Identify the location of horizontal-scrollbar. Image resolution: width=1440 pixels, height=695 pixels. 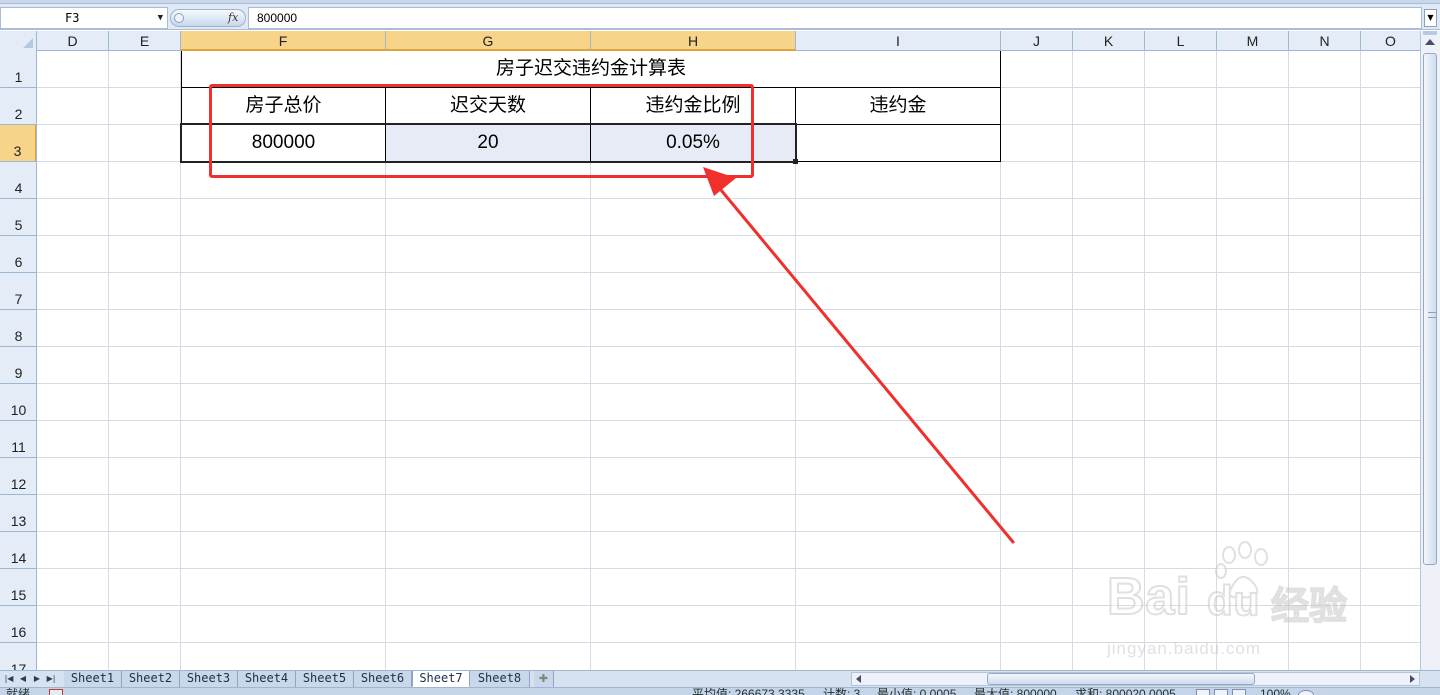
(1135, 679).